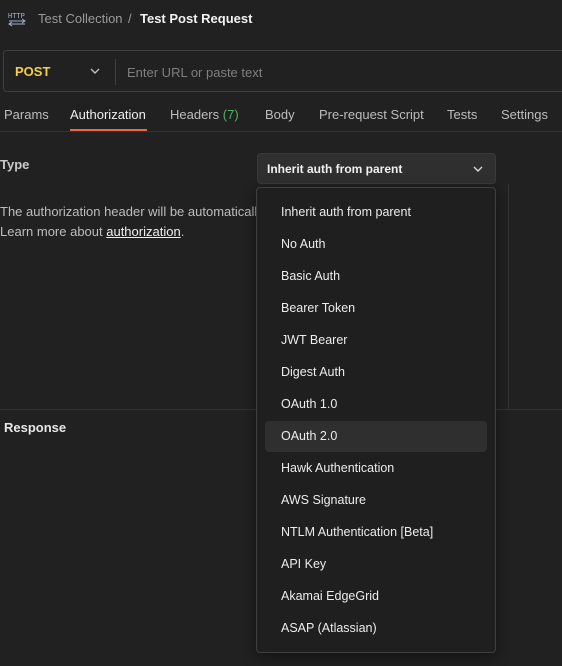 The height and width of the screenshot is (666, 562). I want to click on tab-tests: Tests, so click(462, 114).